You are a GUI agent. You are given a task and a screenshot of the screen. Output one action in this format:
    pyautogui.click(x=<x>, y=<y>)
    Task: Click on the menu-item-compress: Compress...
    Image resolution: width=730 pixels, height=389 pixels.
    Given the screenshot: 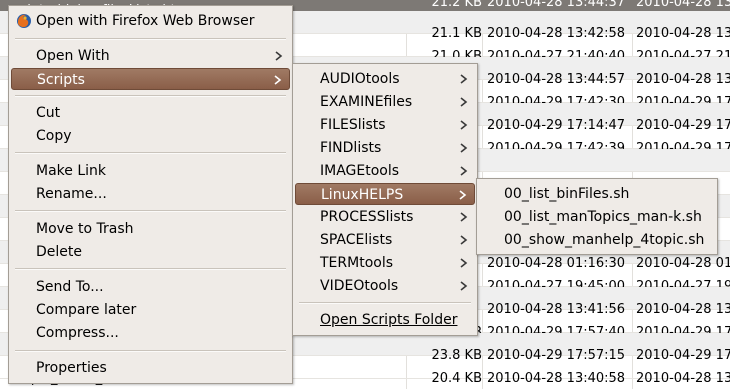 What is the action you would take?
    pyautogui.click(x=150, y=333)
    